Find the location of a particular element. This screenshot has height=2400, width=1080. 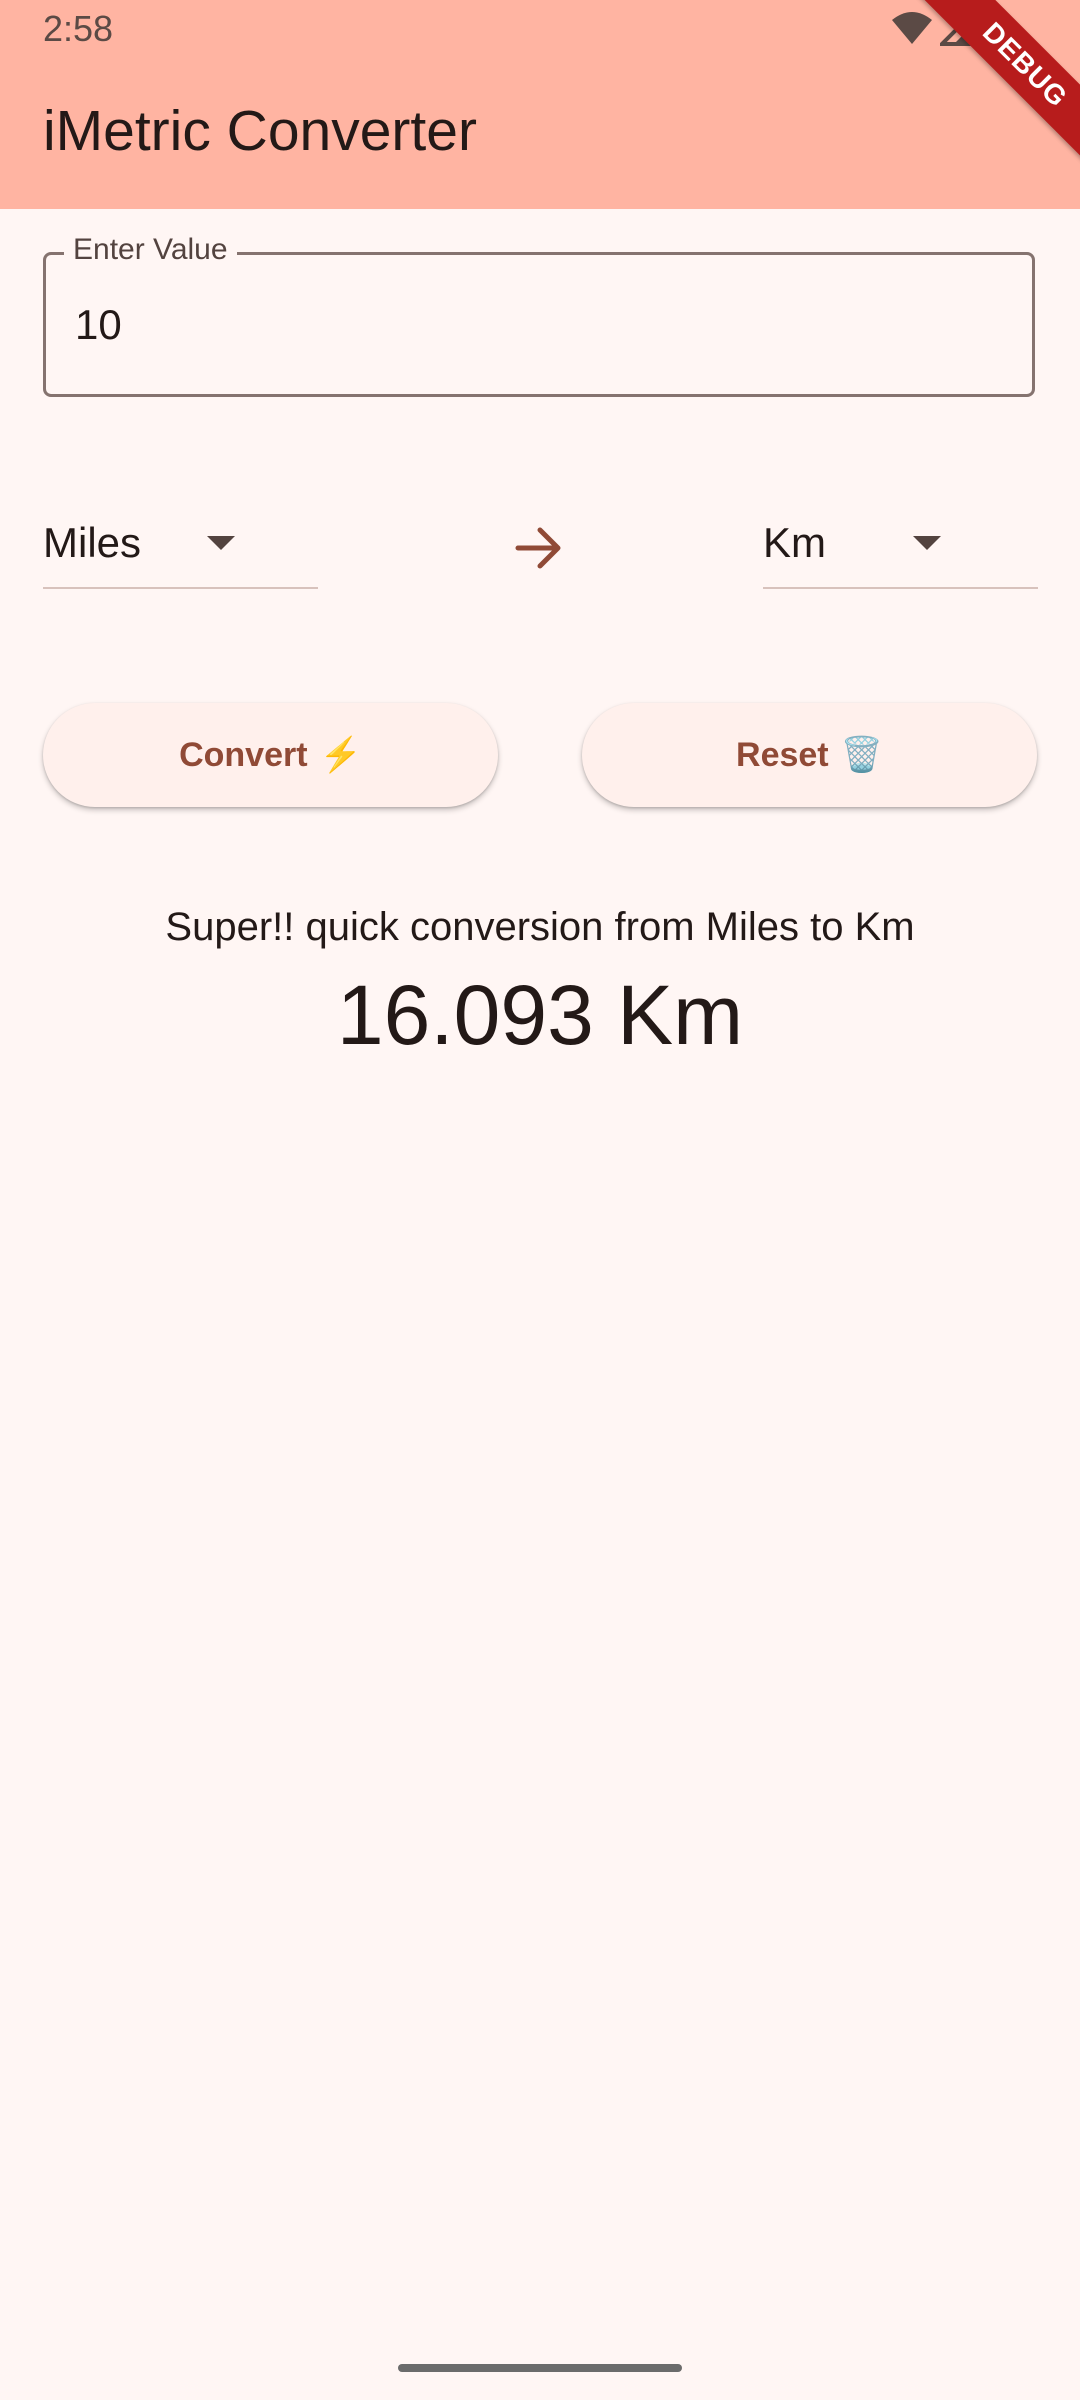

app-title: iMetric Converter is located at coordinates (260, 131).